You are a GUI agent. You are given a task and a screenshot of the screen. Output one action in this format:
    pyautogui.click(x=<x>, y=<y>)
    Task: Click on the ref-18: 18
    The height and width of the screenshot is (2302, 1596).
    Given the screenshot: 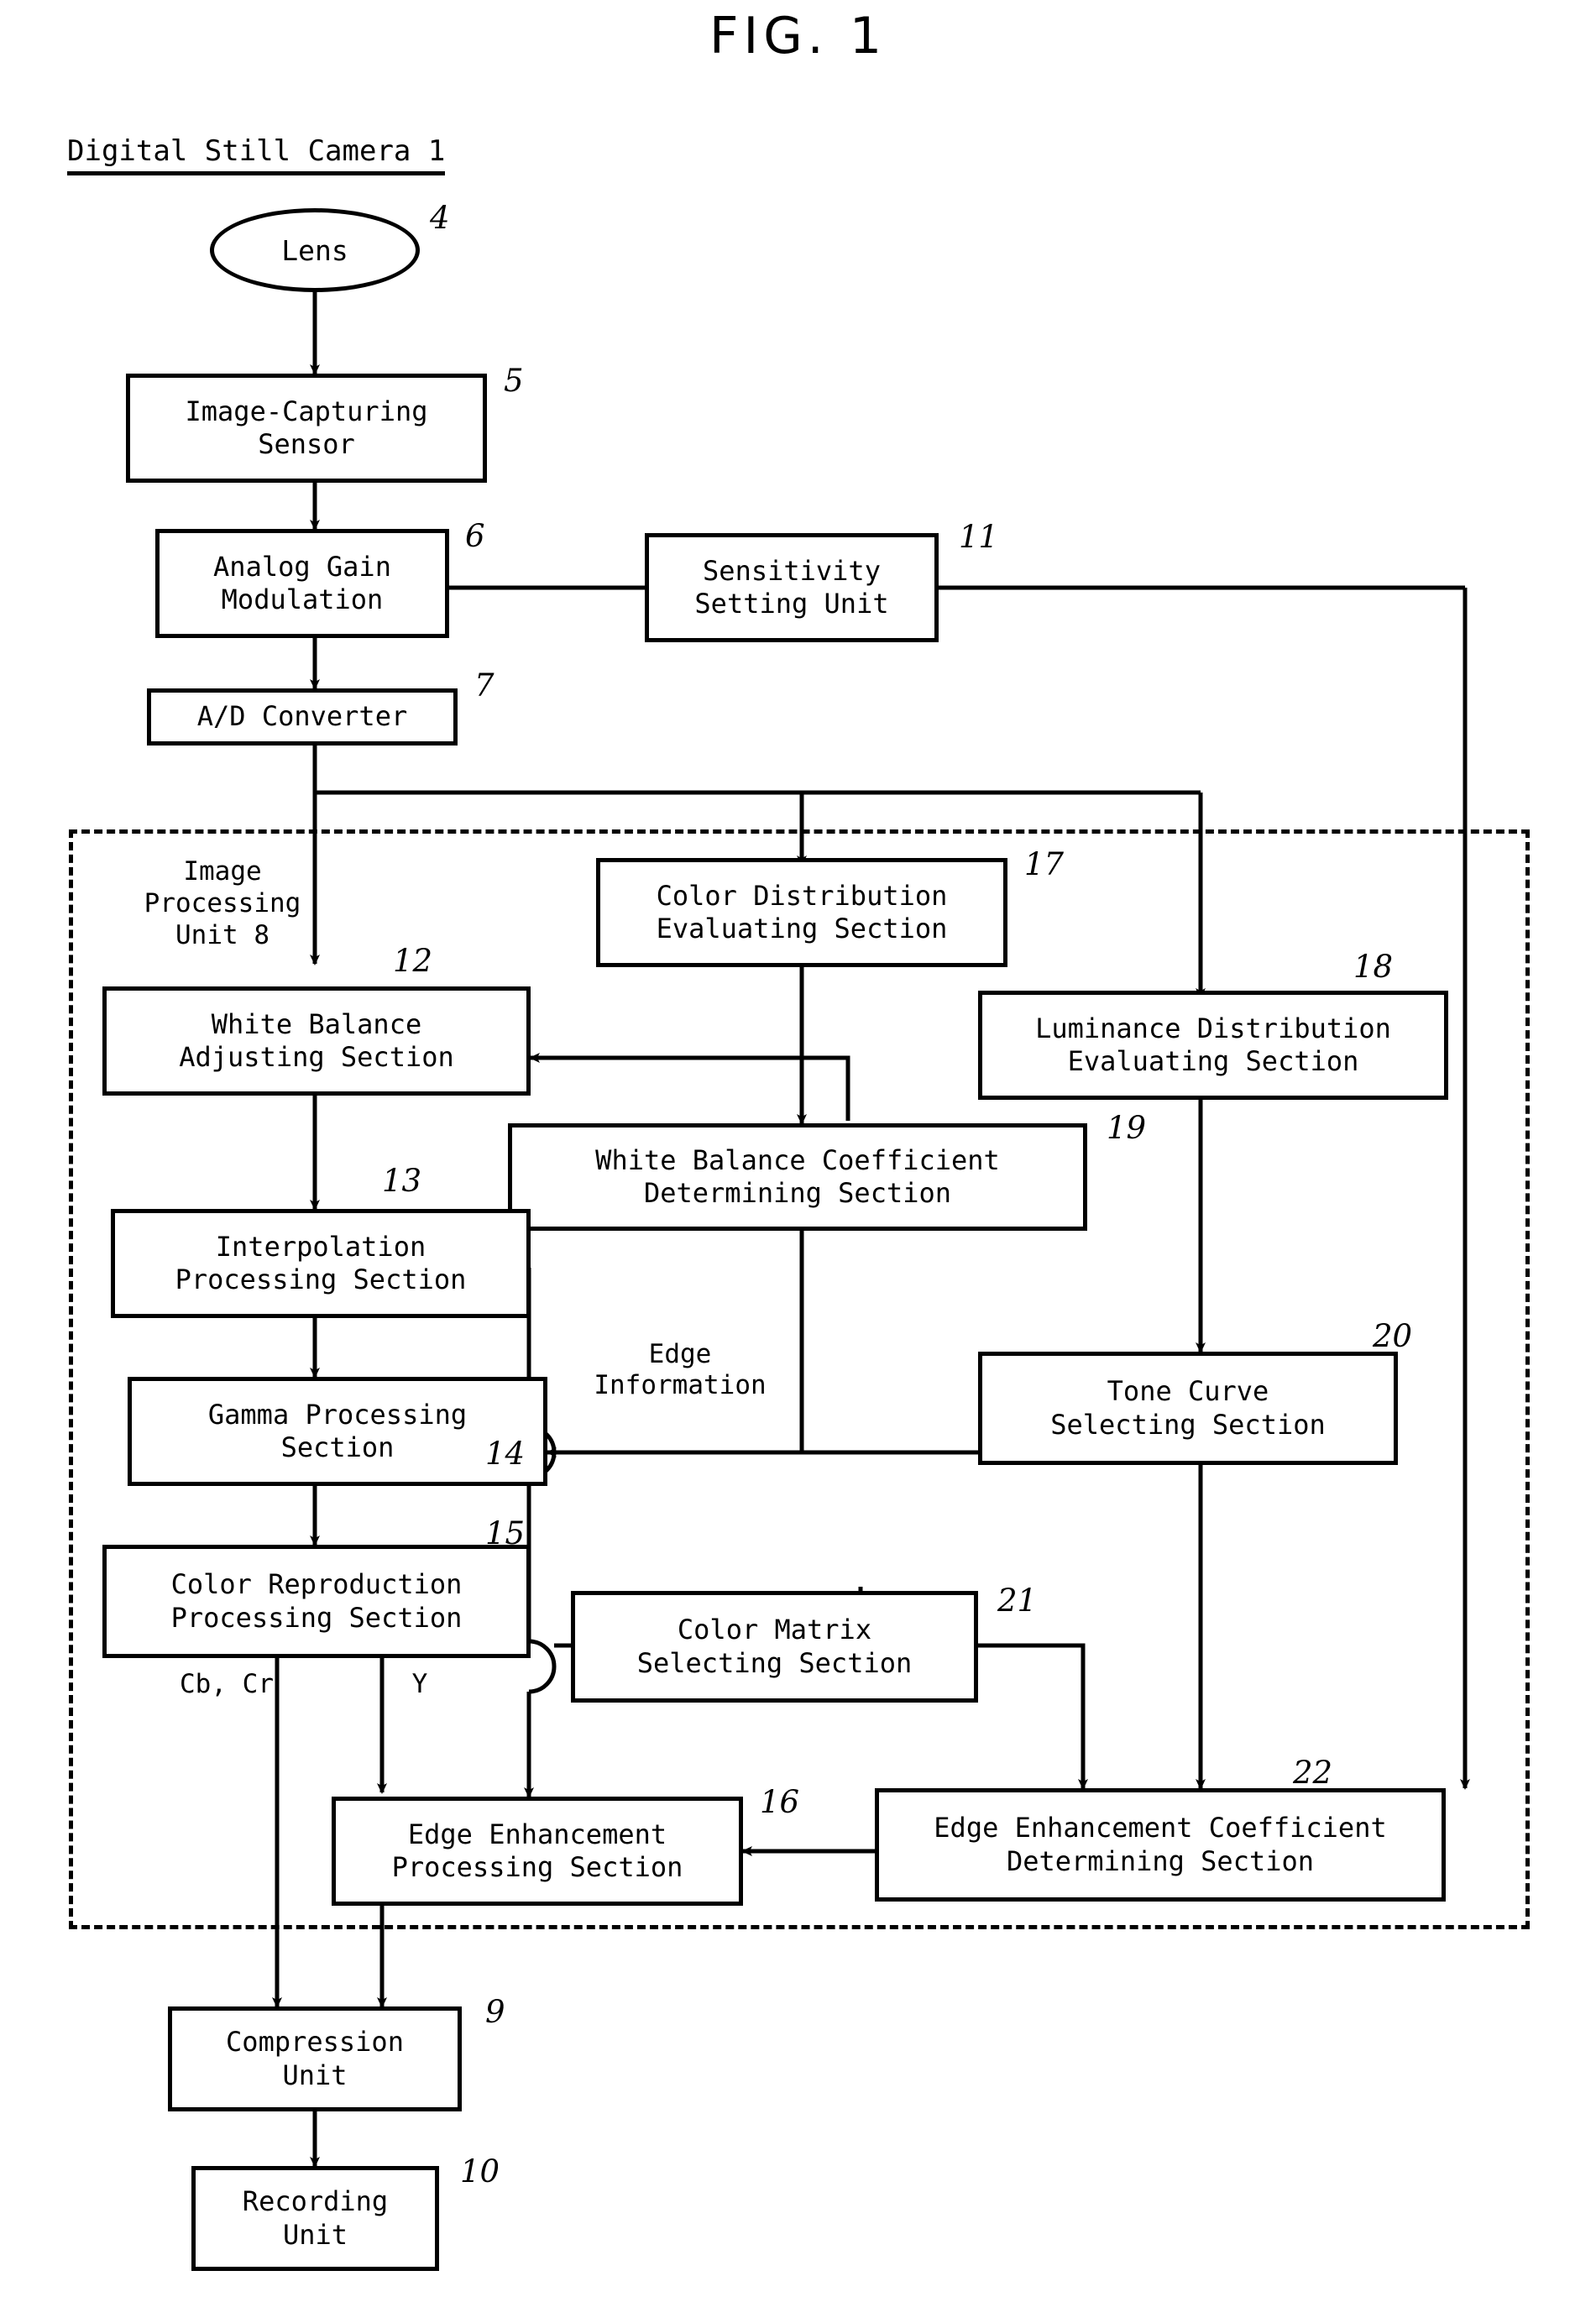 What is the action you would take?
    pyautogui.click(x=1373, y=967)
    